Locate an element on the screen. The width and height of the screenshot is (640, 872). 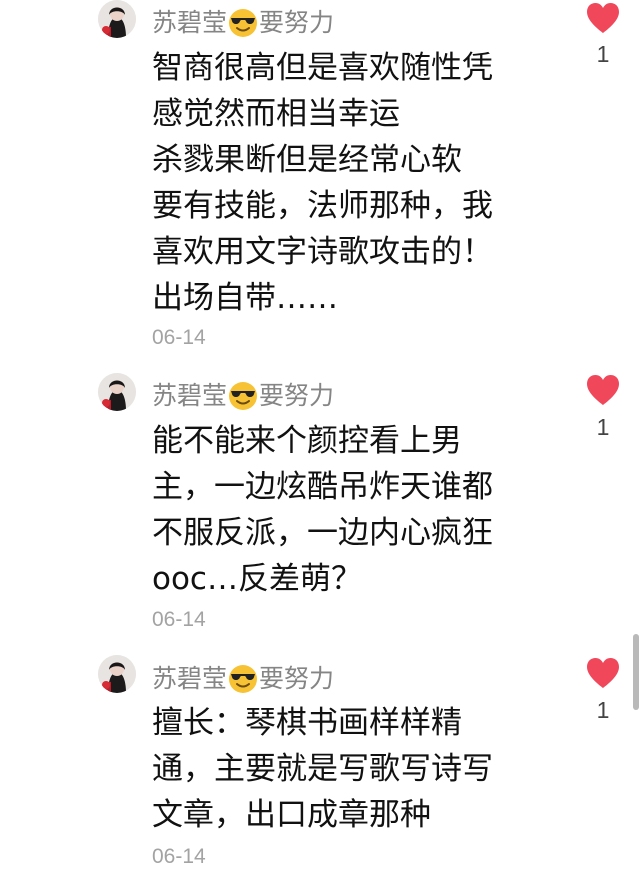
comment-text-line: 主，一边炫酷吊炸天谁都 is located at coordinates (322, 487).